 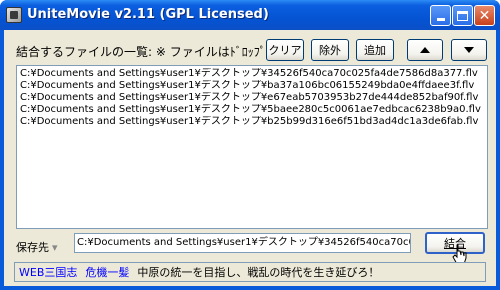 What do you see at coordinates (32, 247) in the screenshot?
I see `save-location-text: 保存先` at bounding box center [32, 247].